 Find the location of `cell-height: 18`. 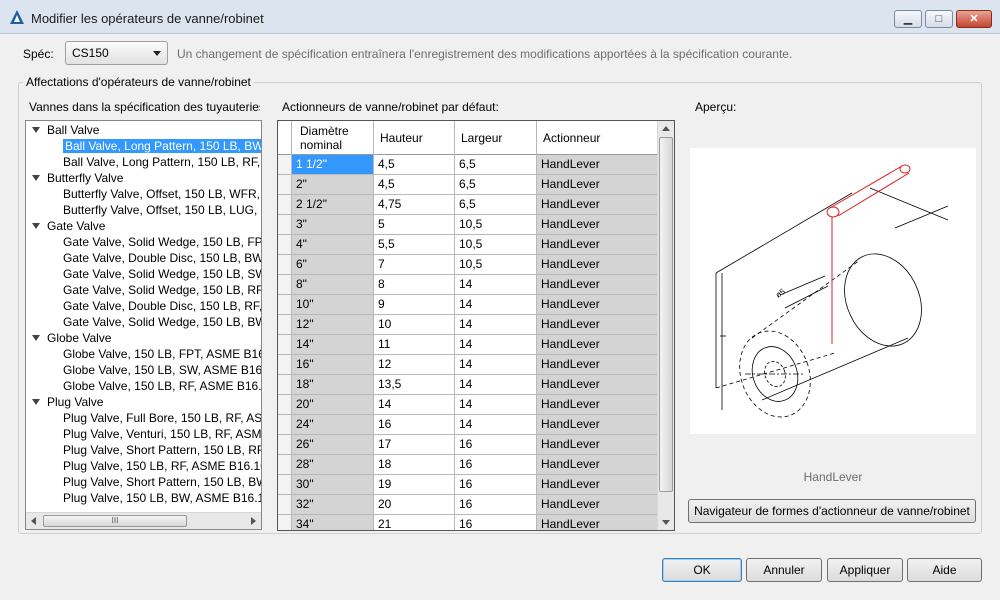

cell-height: 18 is located at coordinates (414, 465).